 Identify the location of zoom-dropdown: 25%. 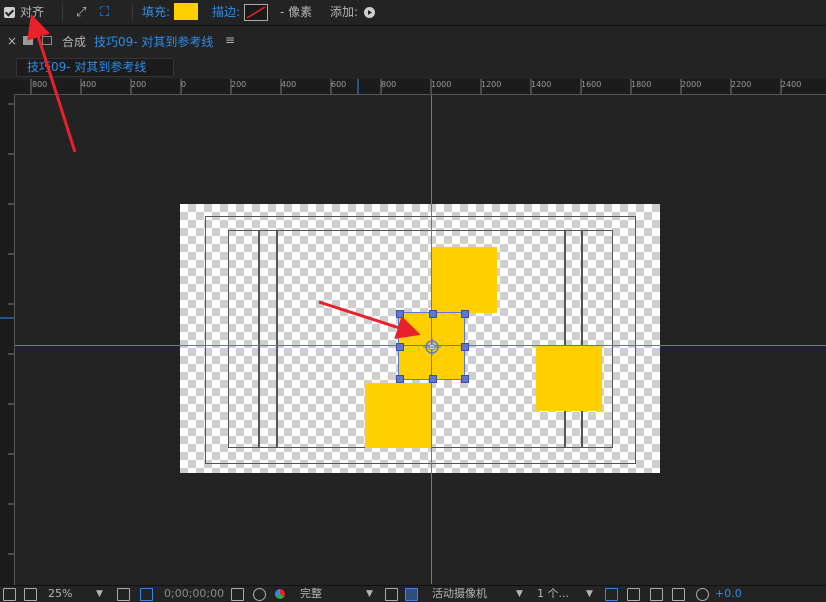
(60, 594).